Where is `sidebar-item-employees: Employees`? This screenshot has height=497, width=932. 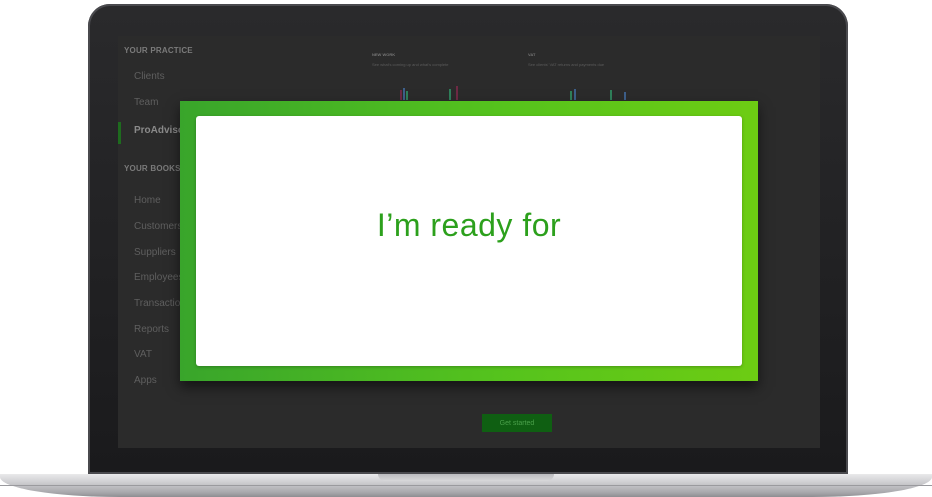 sidebar-item-employees: Employees is located at coordinates (158, 277).